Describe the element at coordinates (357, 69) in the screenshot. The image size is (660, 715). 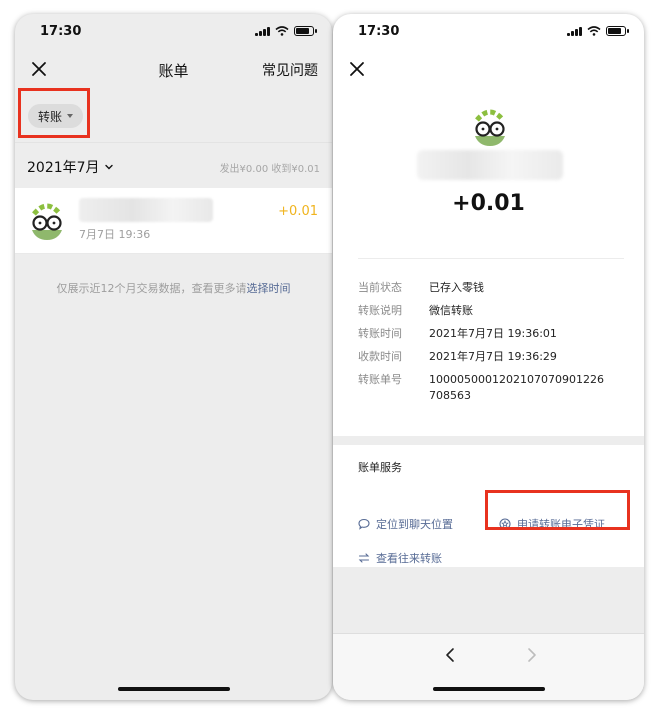
I see `close-icon` at that location.